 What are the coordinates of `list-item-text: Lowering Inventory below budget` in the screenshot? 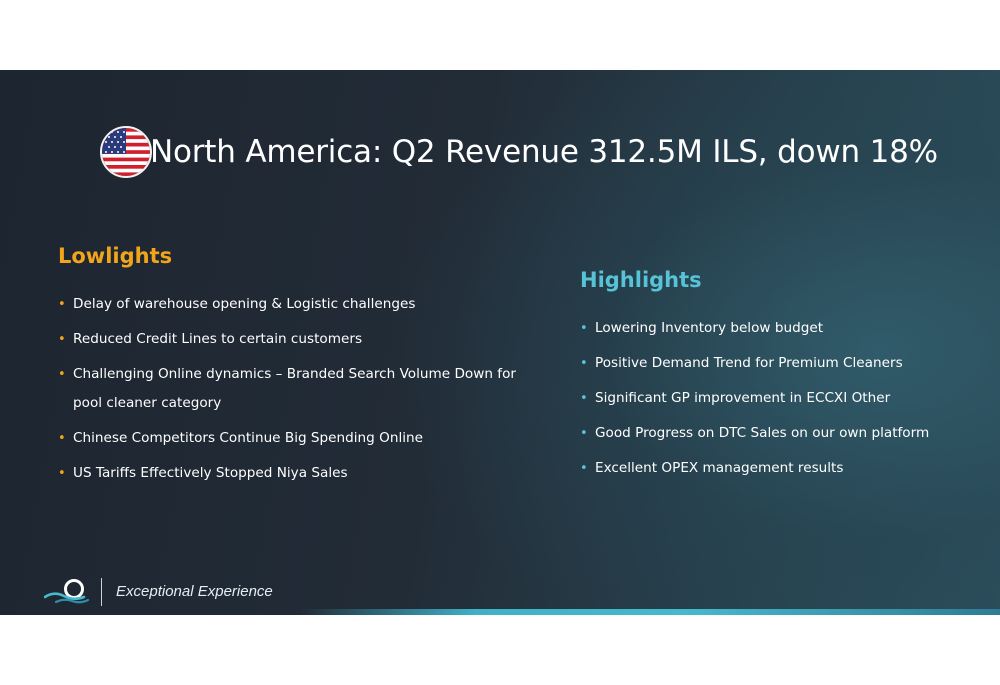 It's located at (709, 328).